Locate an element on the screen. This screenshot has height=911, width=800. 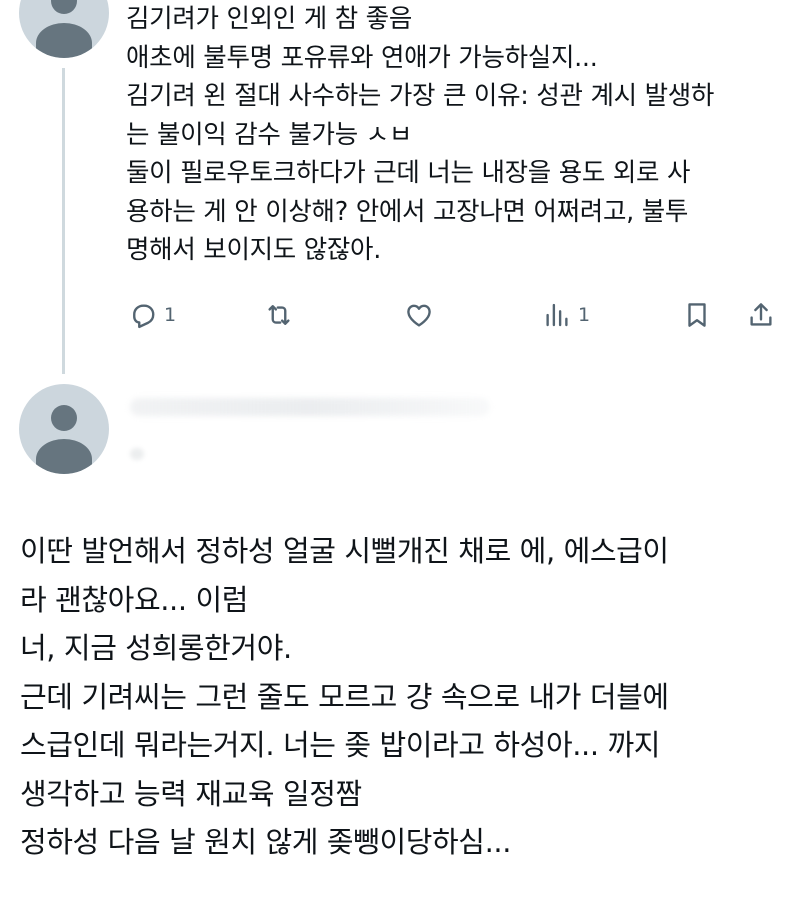
tweet-line: 김기려 왼 절대 사수하는 가장 큰 이유: 성관 계시 발생하 is located at coordinates (420, 96).